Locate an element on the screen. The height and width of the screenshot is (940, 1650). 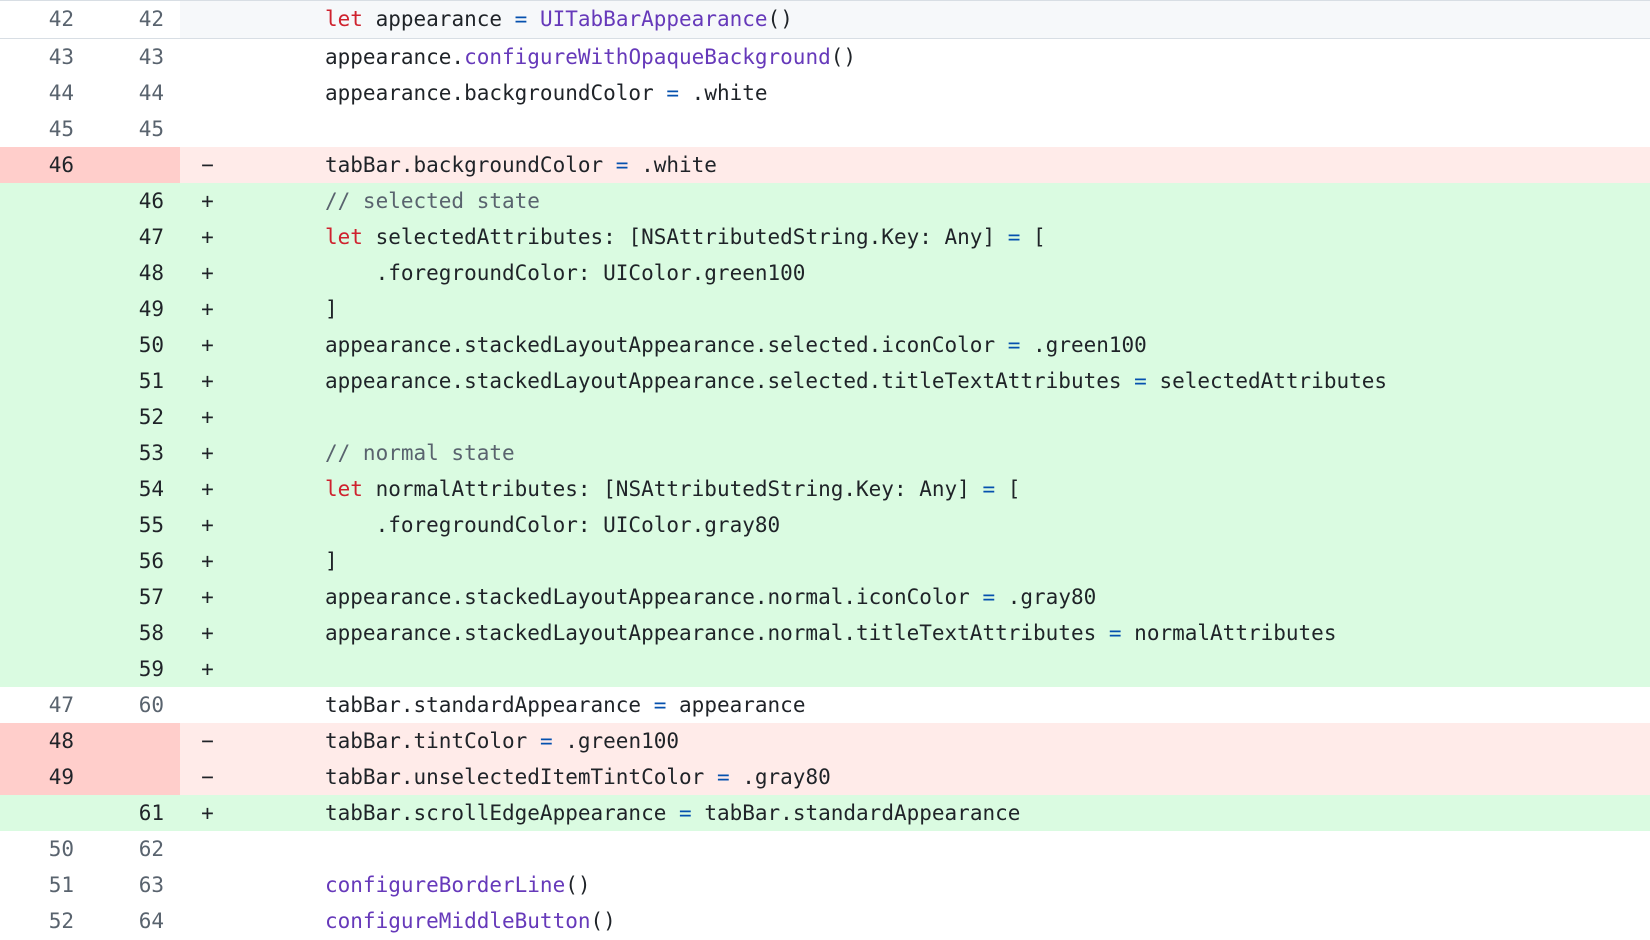
code-token: let is located at coordinates (344, 489).